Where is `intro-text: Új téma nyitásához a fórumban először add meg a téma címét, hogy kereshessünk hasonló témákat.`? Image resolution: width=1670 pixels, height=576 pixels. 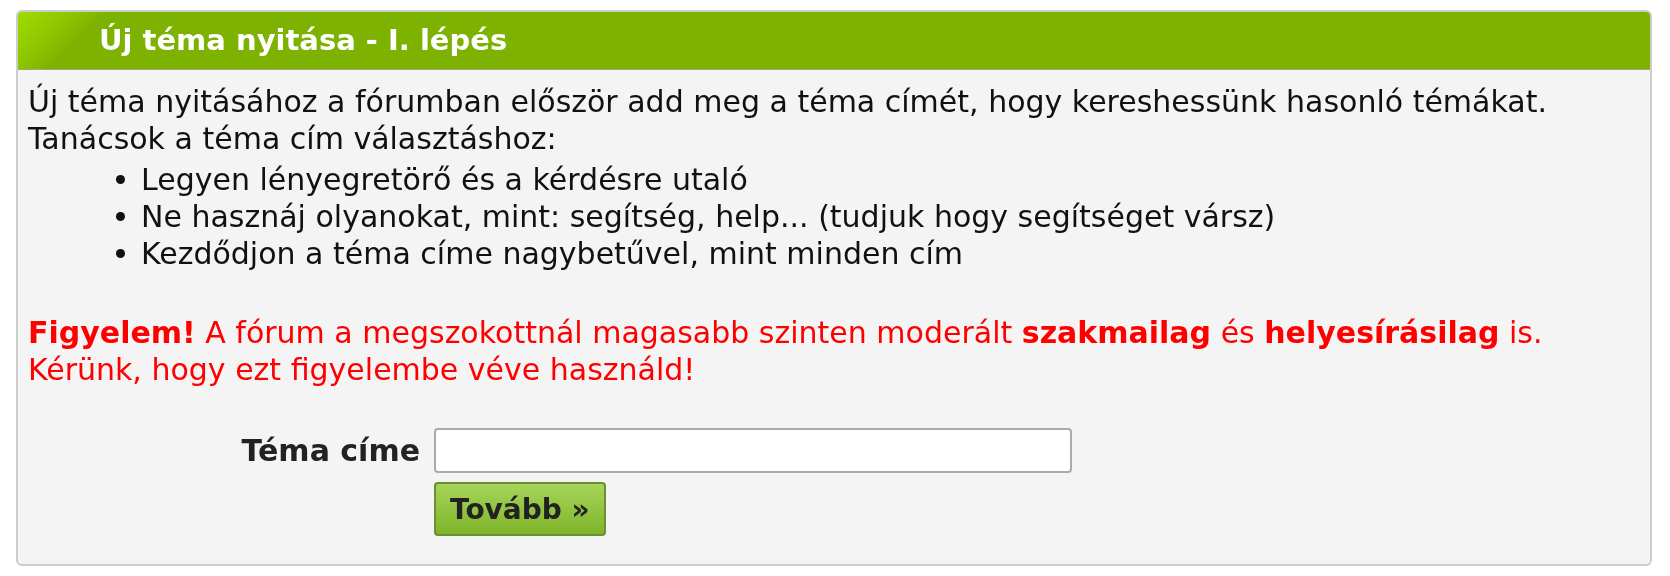
intro-text: Új téma nyitásához a fórumban először add meg a téma címét, hogy kereshessünk hasonló témákat. is located at coordinates (787, 101).